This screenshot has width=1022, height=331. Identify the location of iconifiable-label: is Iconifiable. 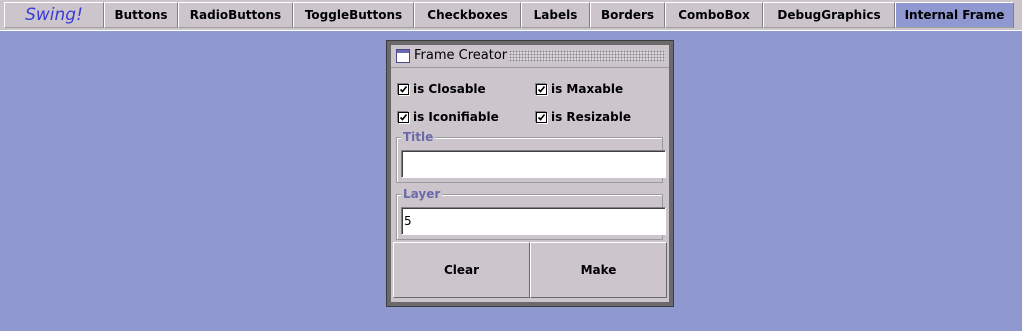
(456, 117).